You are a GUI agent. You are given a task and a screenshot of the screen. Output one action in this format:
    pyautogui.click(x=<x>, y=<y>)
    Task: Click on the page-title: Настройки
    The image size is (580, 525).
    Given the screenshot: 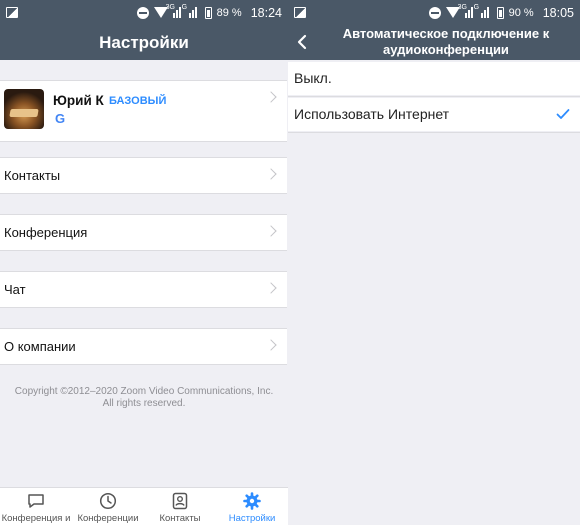 What is the action you would take?
    pyautogui.click(x=144, y=42)
    